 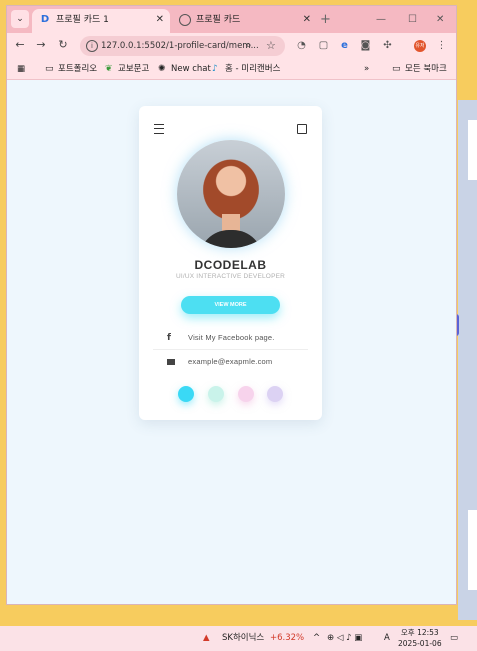 I want to click on bookmark-miricanvas: ♪ 홈 - 미리캔버스, so click(x=246, y=69).